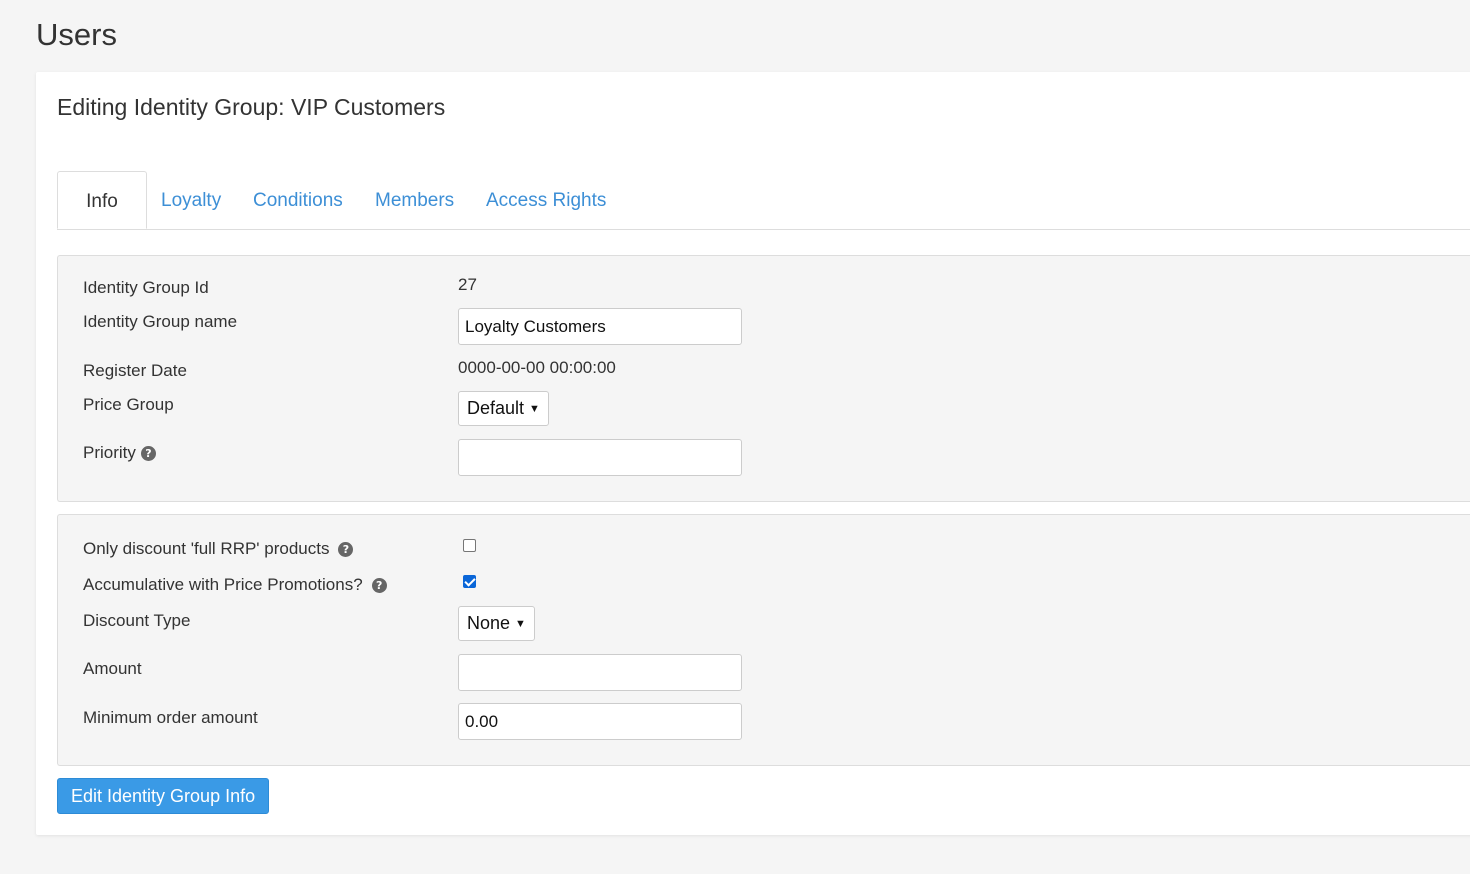 The width and height of the screenshot is (1470, 874). I want to click on discount-type-label: Discount Type, so click(137, 620).